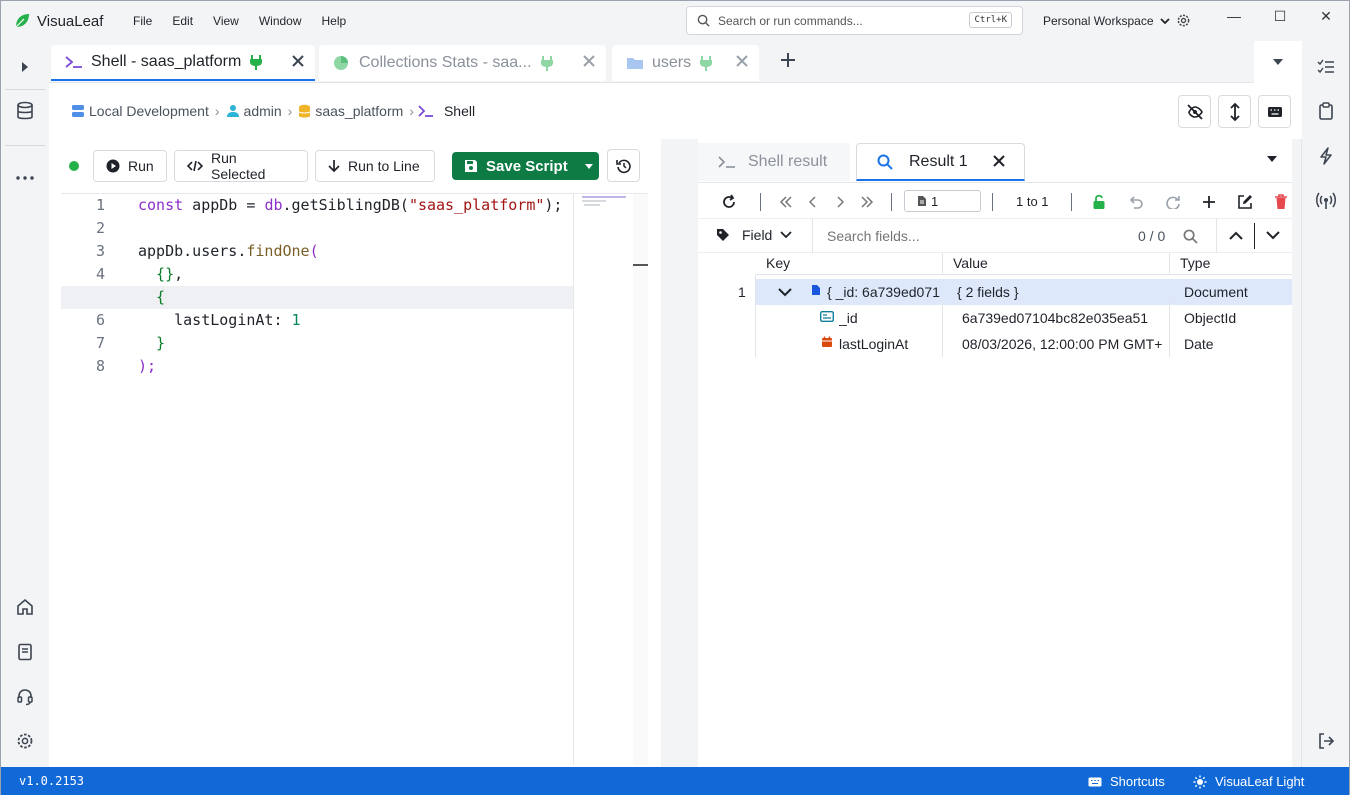 The height and width of the screenshot is (795, 1350). Describe the element at coordinates (867, 202) in the screenshot. I see `last-page-icon` at that location.